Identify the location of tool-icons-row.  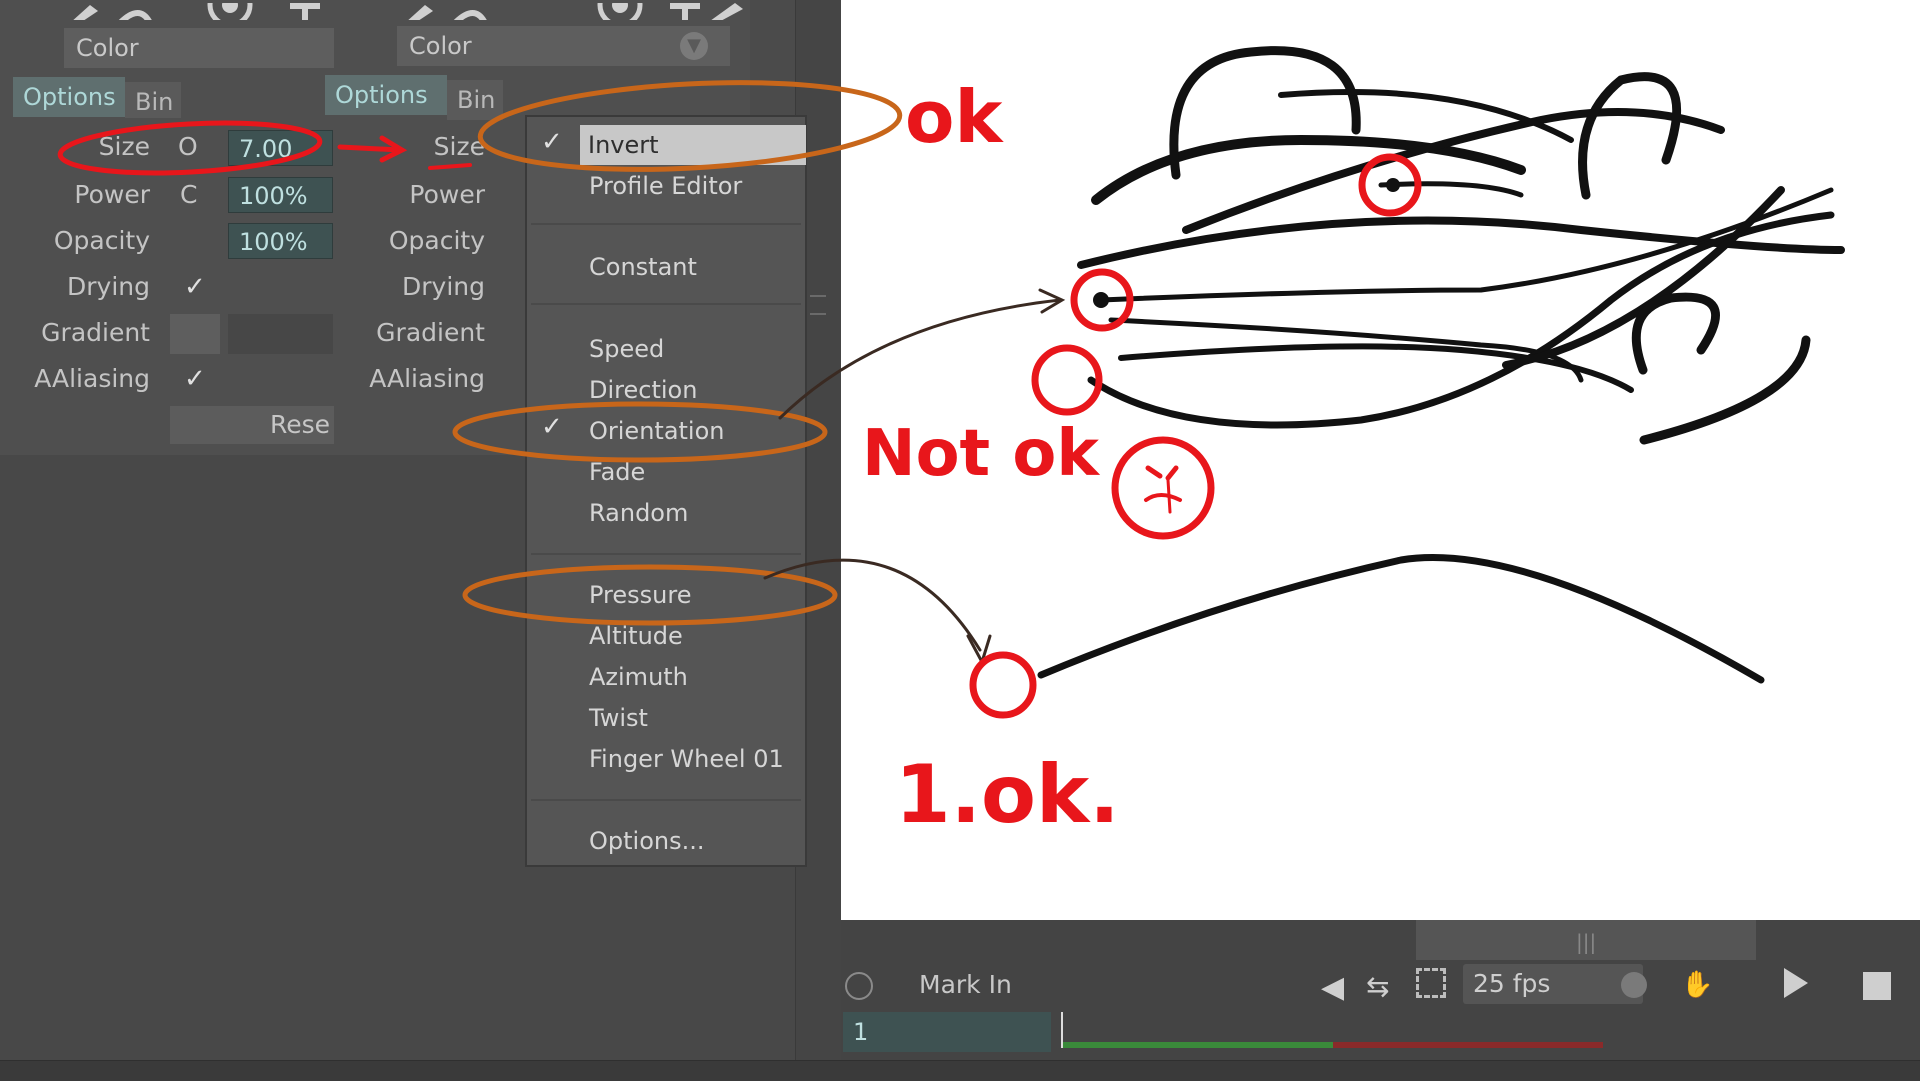
(195, 10).